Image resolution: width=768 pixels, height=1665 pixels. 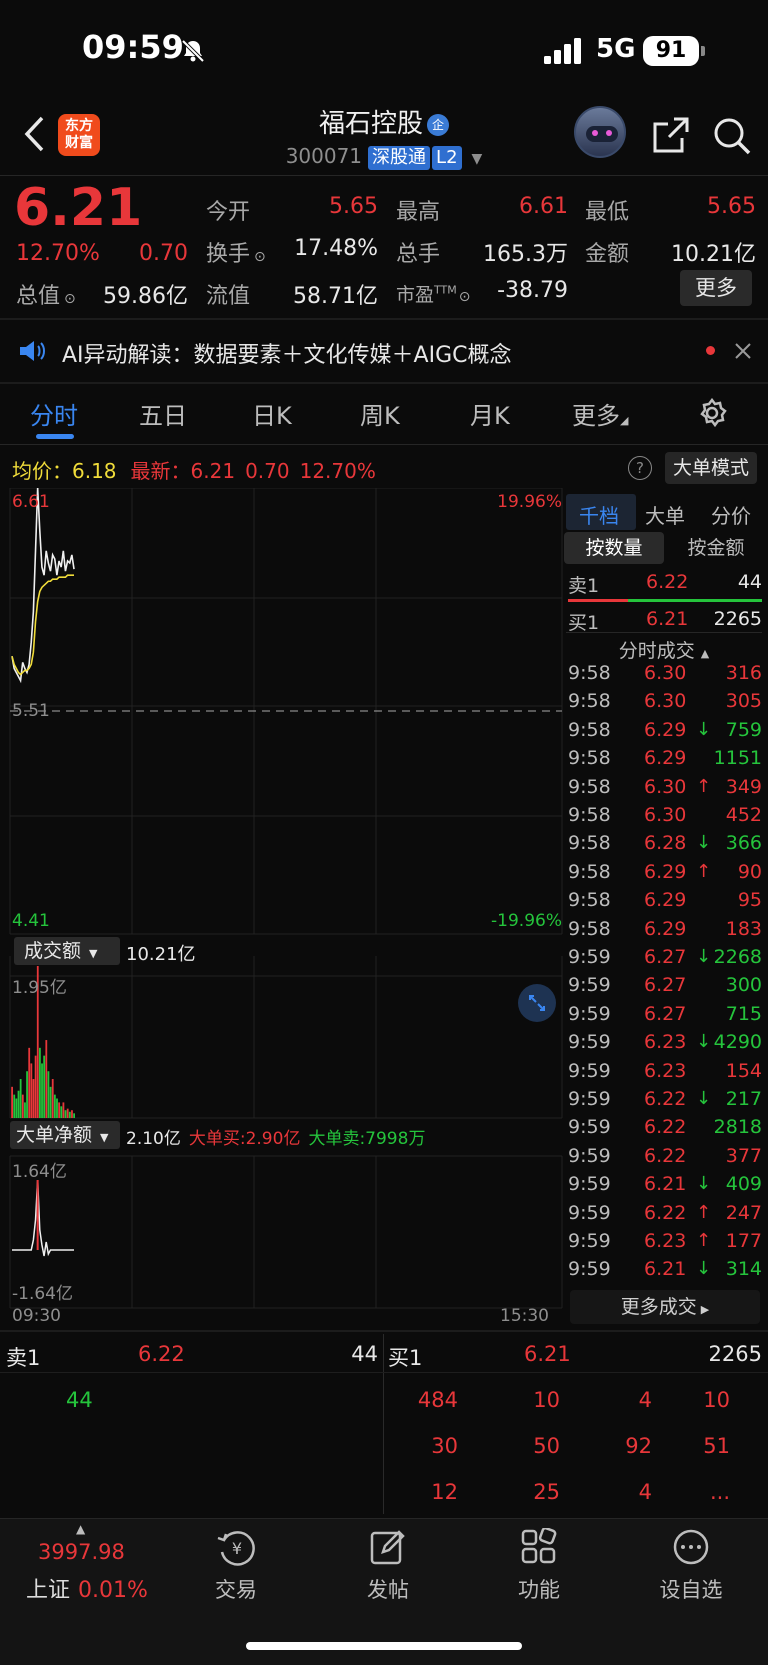 I want to click on index-up-caret-icon: ▲, so click(x=81, y=1529).